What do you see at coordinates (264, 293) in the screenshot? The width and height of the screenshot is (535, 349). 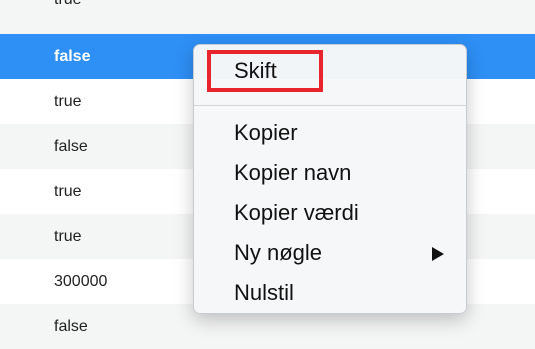 I see `menu-item-nulstil: Nulstil` at bounding box center [264, 293].